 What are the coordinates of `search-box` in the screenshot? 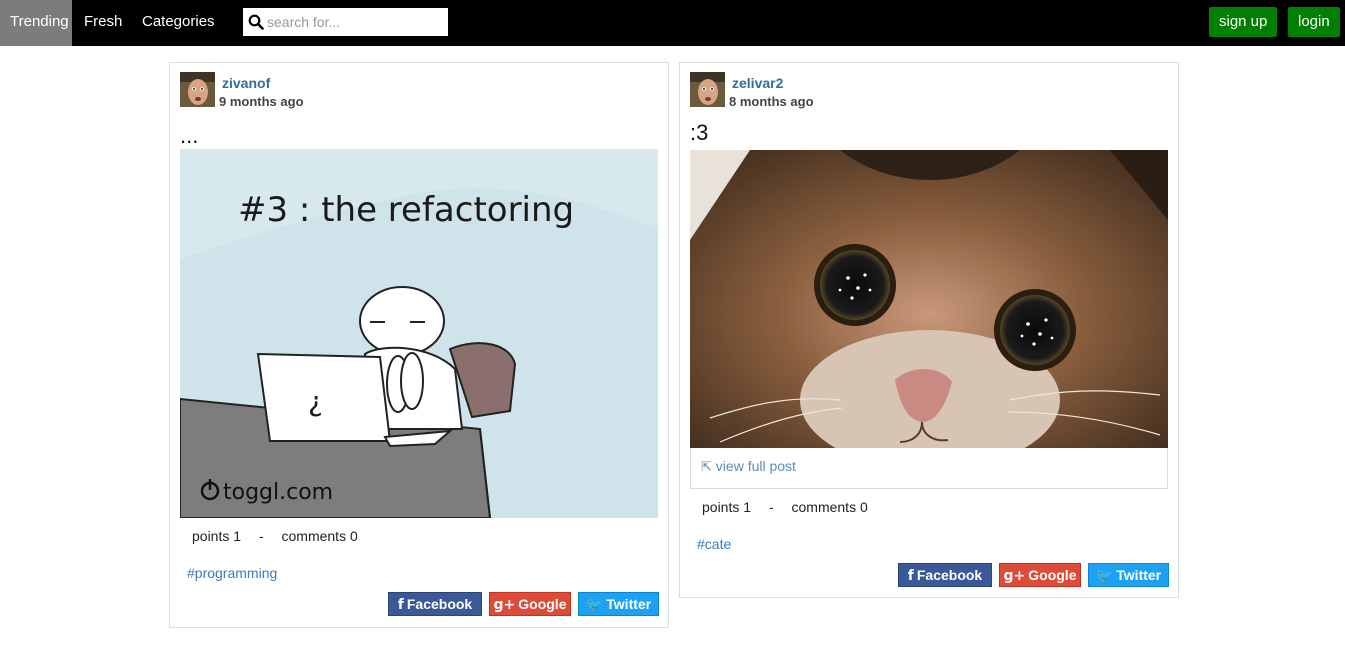 It's located at (345, 22).